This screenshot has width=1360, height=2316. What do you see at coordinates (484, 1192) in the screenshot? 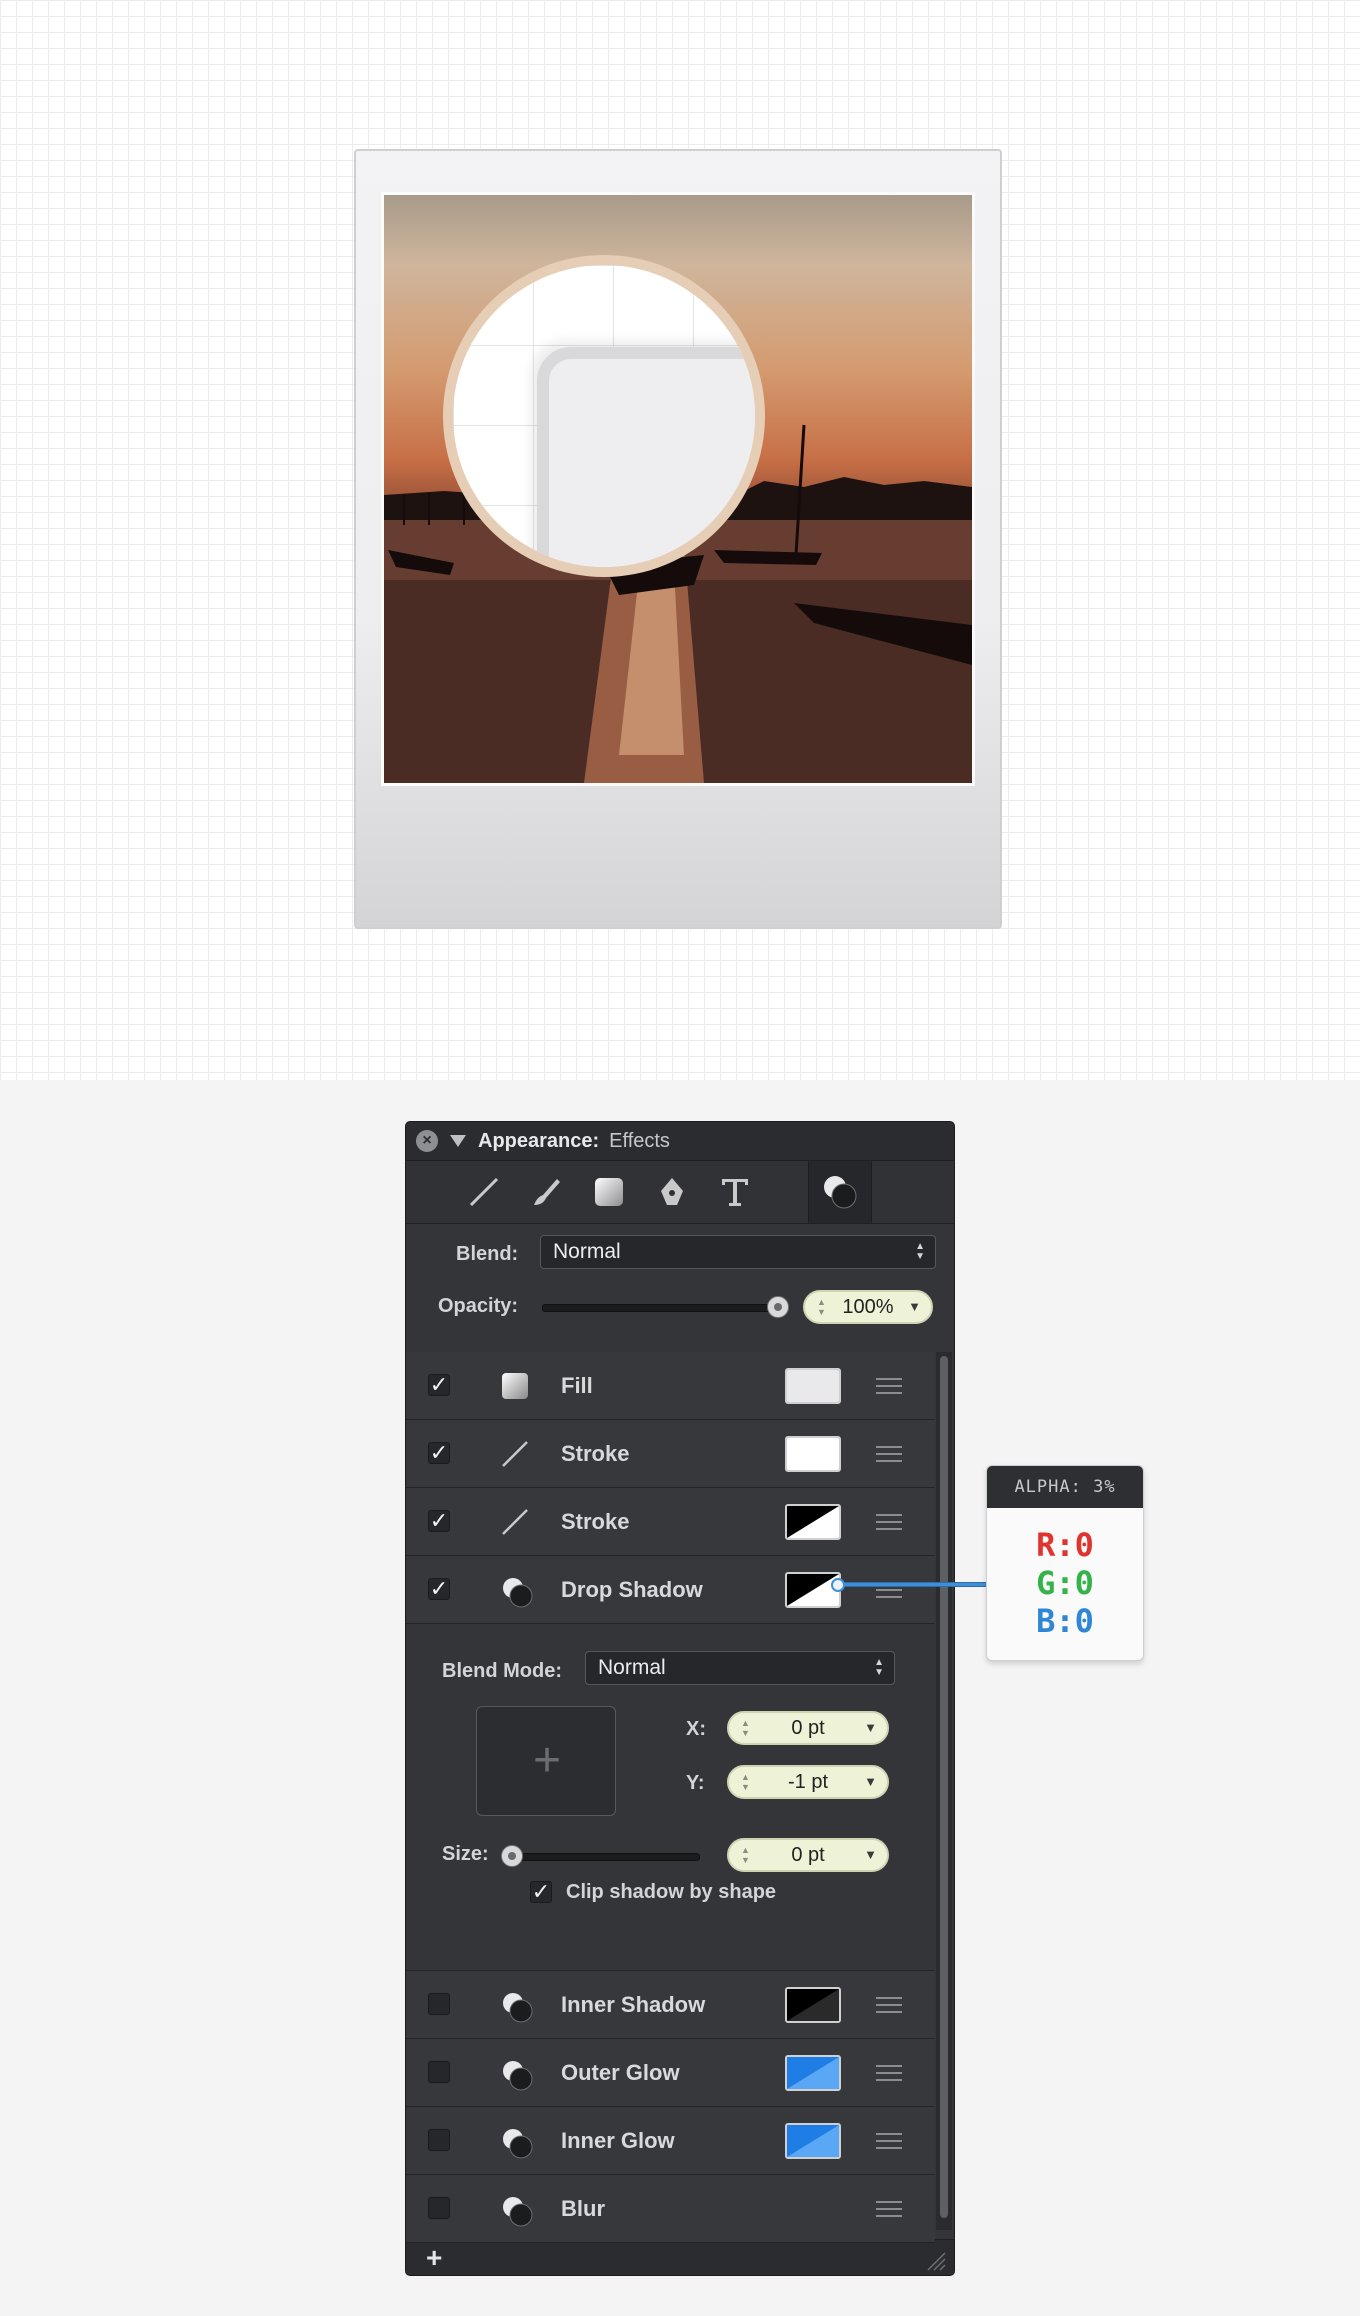
I see `stroke-tool-icon` at bounding box center [484, 1192].